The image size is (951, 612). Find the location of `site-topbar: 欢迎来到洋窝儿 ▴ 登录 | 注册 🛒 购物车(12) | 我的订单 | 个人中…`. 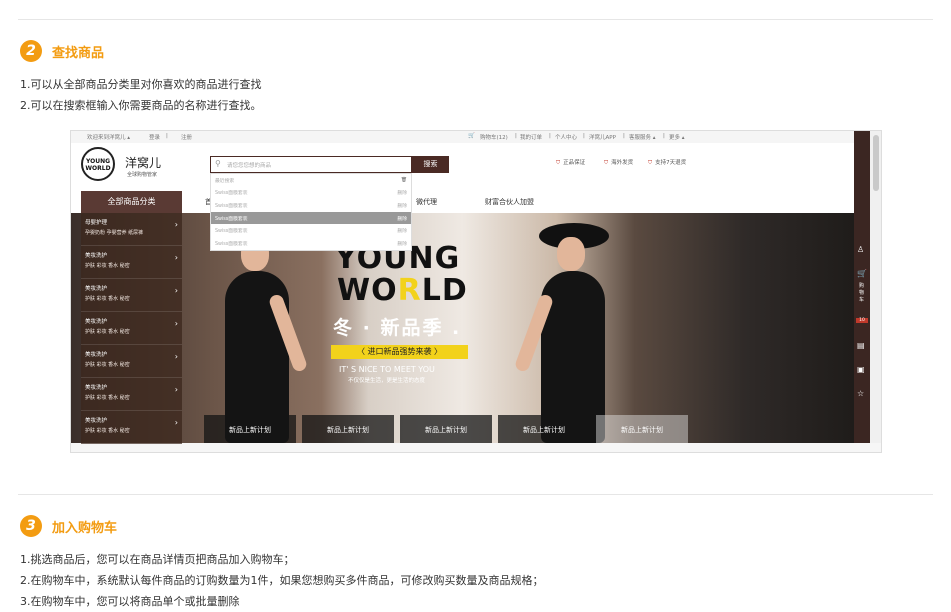

site-topbar: 欢迎来到洋窝儿 ▴ 登录 | 注册 🛒 购物车(12) | 我的订单 | 个人中… is located at coordinates (462, 137).